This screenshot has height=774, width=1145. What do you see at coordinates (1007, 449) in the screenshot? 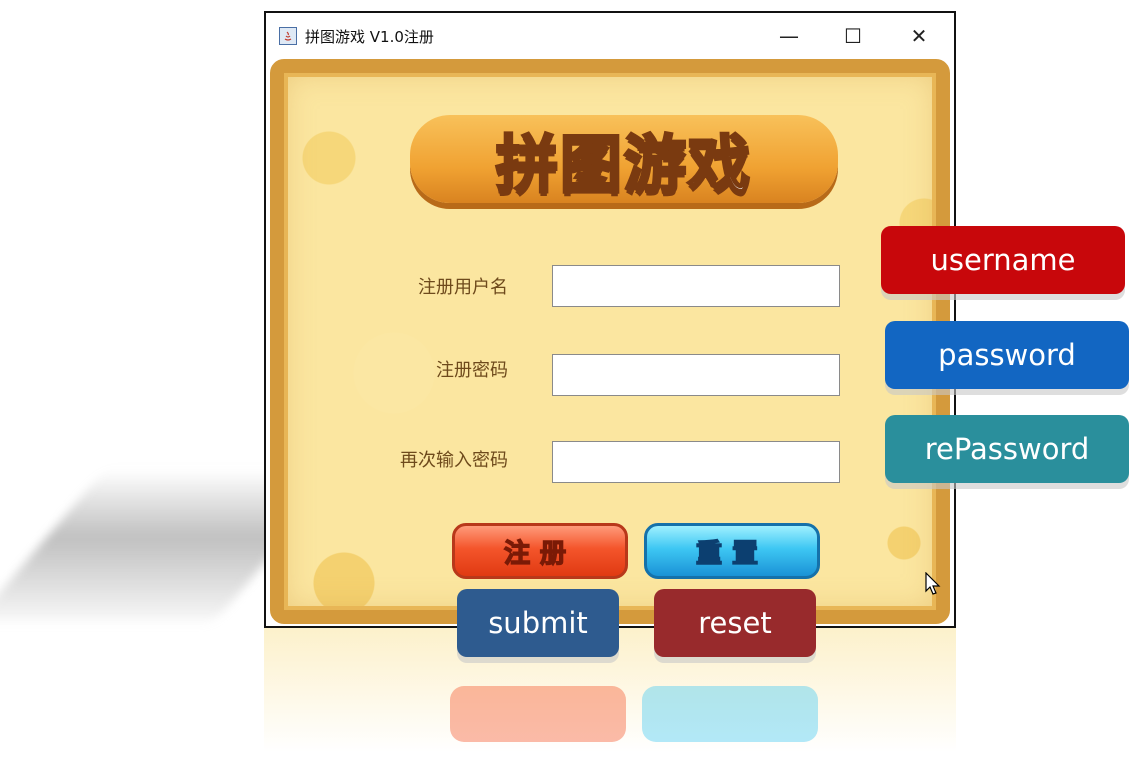
I see `repassword-annotation-tag: rePassword` at bounding box center [1007, 449].